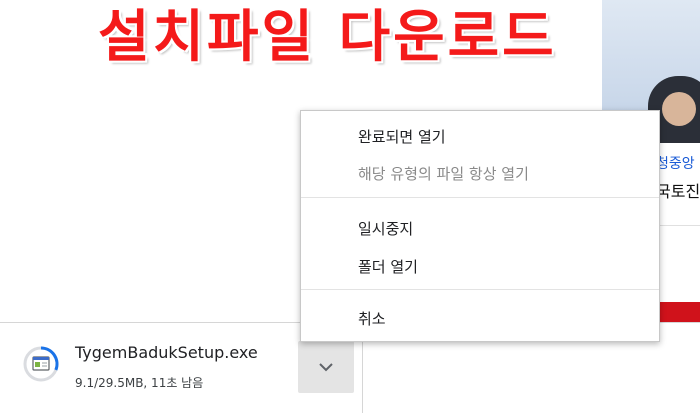  Describe the element at coordinates (679, 109) in the screenshot. I see `ad-person-face` at that location.